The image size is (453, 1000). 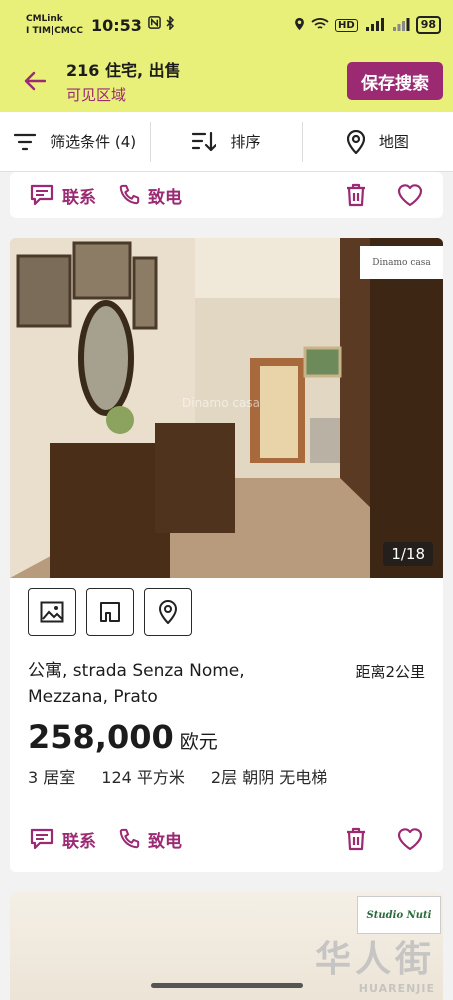 I want to click on site-watermark: 华人街 HUARENJIE, so click(x=375, y=962).